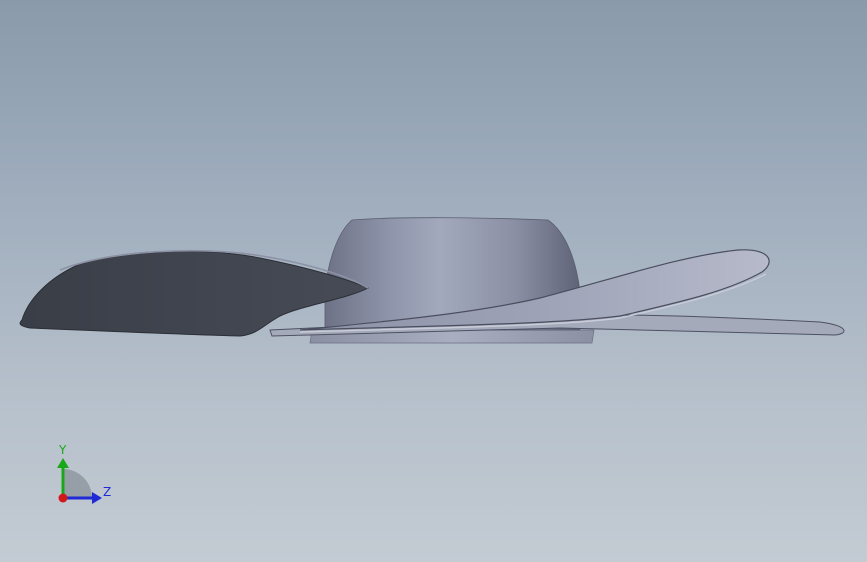 Image resolution: width=867 pixels, height=562 pixels. I want to click on y-axis-arrow-icon, so click(63, 463).